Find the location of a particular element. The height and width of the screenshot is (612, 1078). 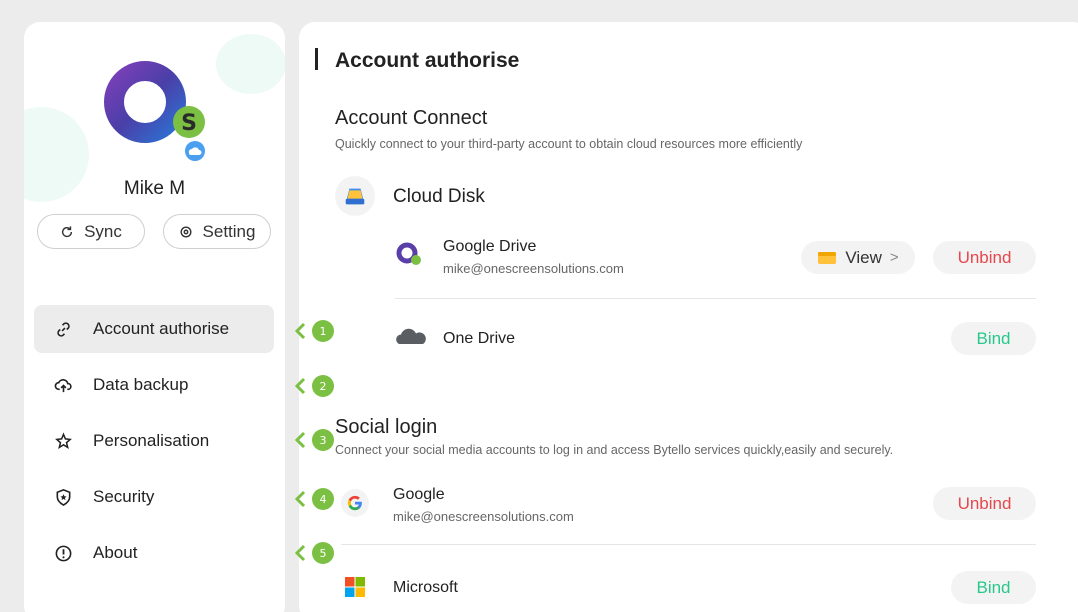

marker-3: 3 is located at coordinates (317, 440).